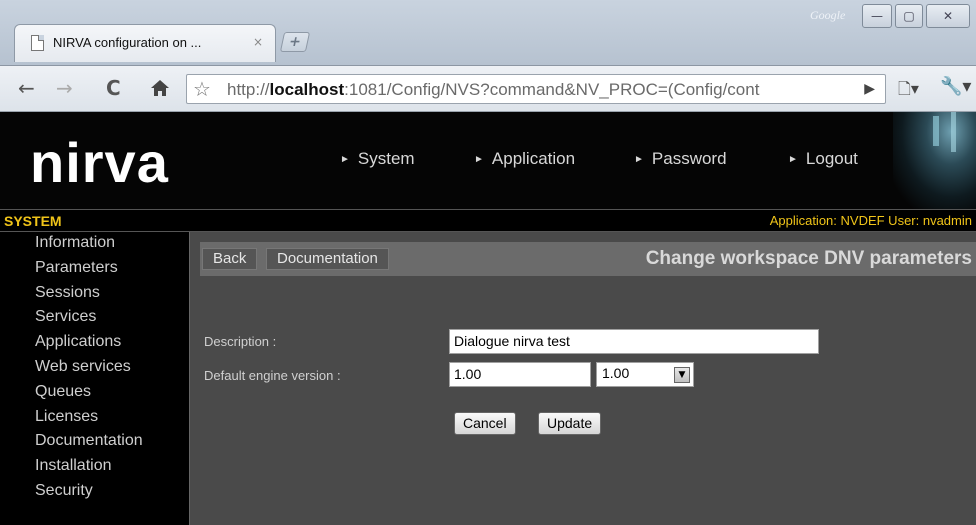 This screenshot has width=976, height=525. Describe the element at coordinates (520, 374) in the screenshot. I see `engine-version-field: 1.00` at that location.